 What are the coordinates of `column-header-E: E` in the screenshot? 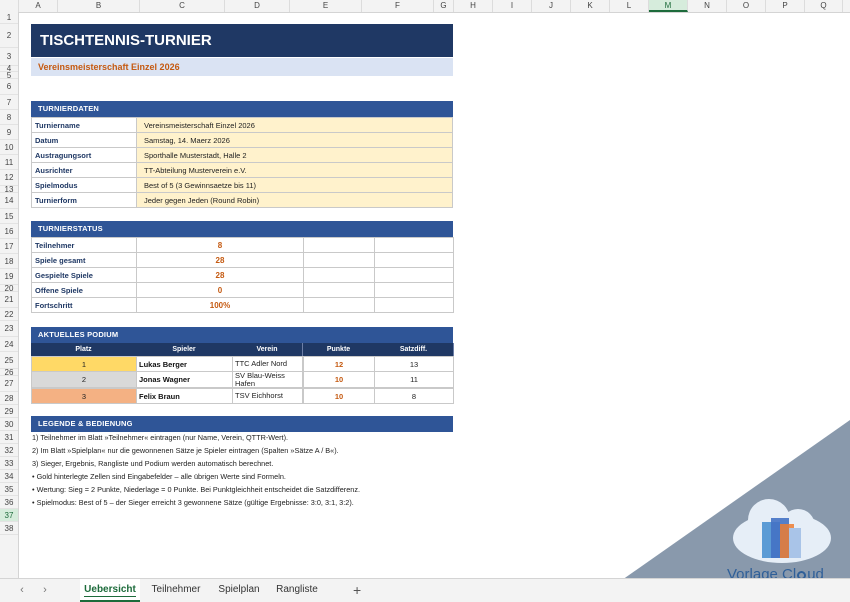 It's located at (326, 6).